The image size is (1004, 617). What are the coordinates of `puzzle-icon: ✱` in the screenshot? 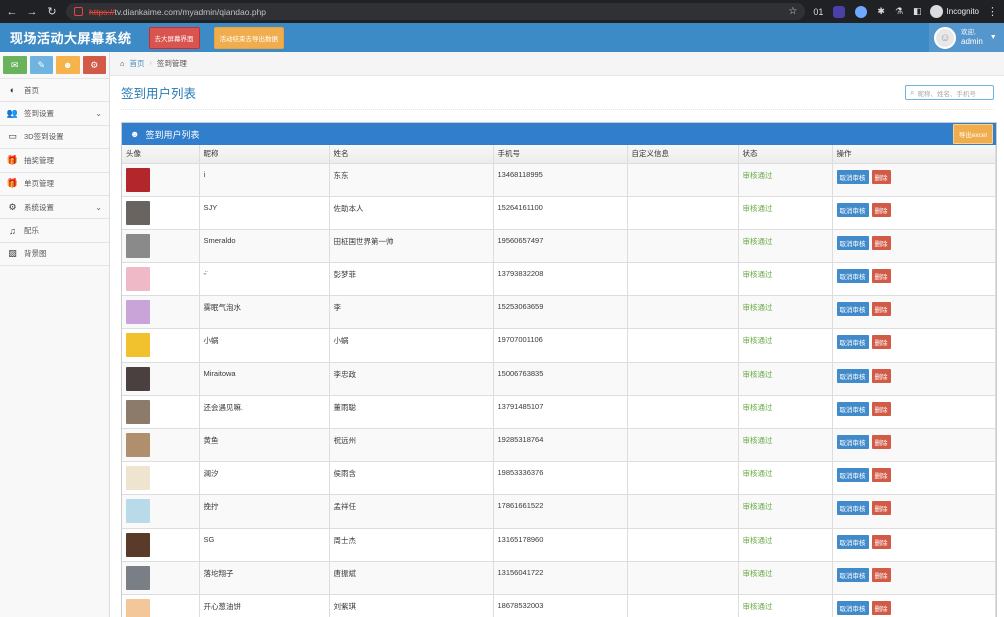 It's located at (881, 11).